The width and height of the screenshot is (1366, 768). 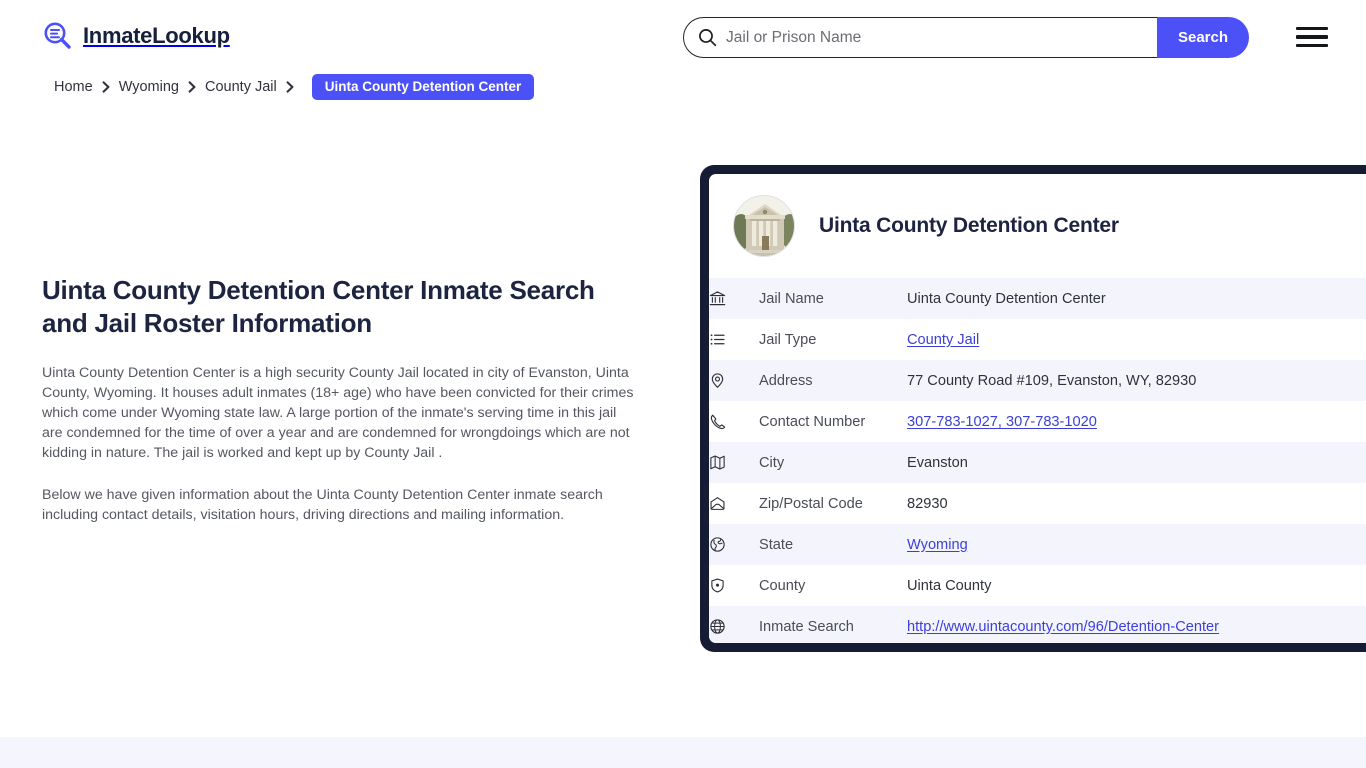 What do you see at coordinates (718, 422) in the screenshot?
I see `phone-icon` at bounding box center [718, 422].